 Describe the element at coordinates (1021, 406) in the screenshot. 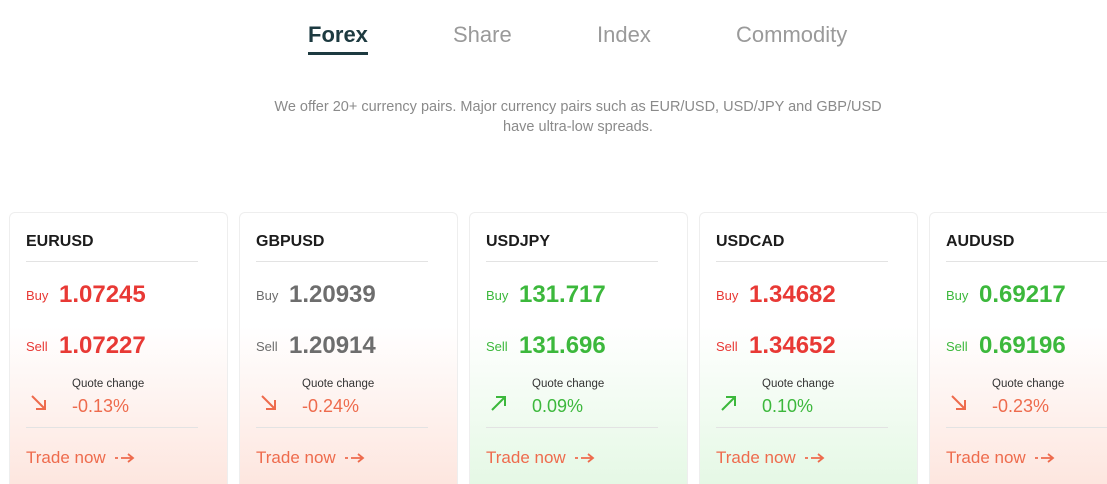

I see `quote-change-value: -0.23%` at that location.